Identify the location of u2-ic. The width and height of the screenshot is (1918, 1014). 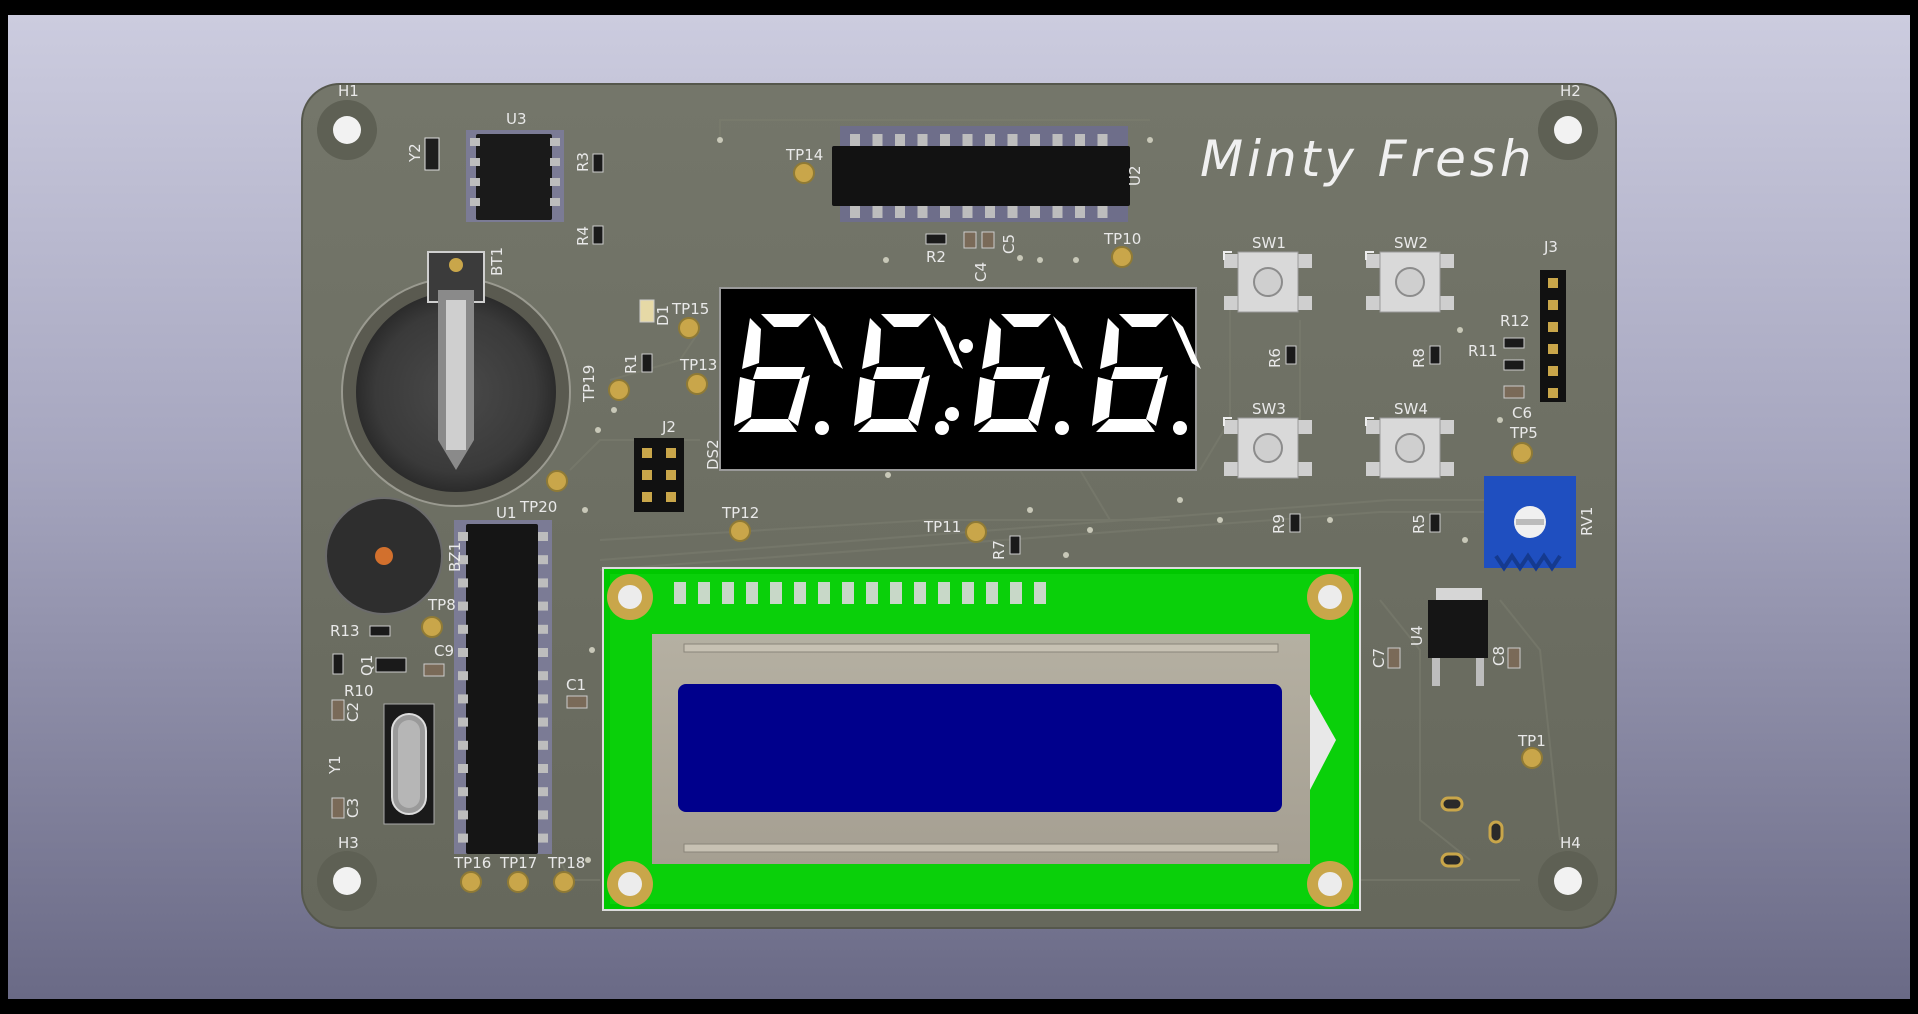
(981, 174).